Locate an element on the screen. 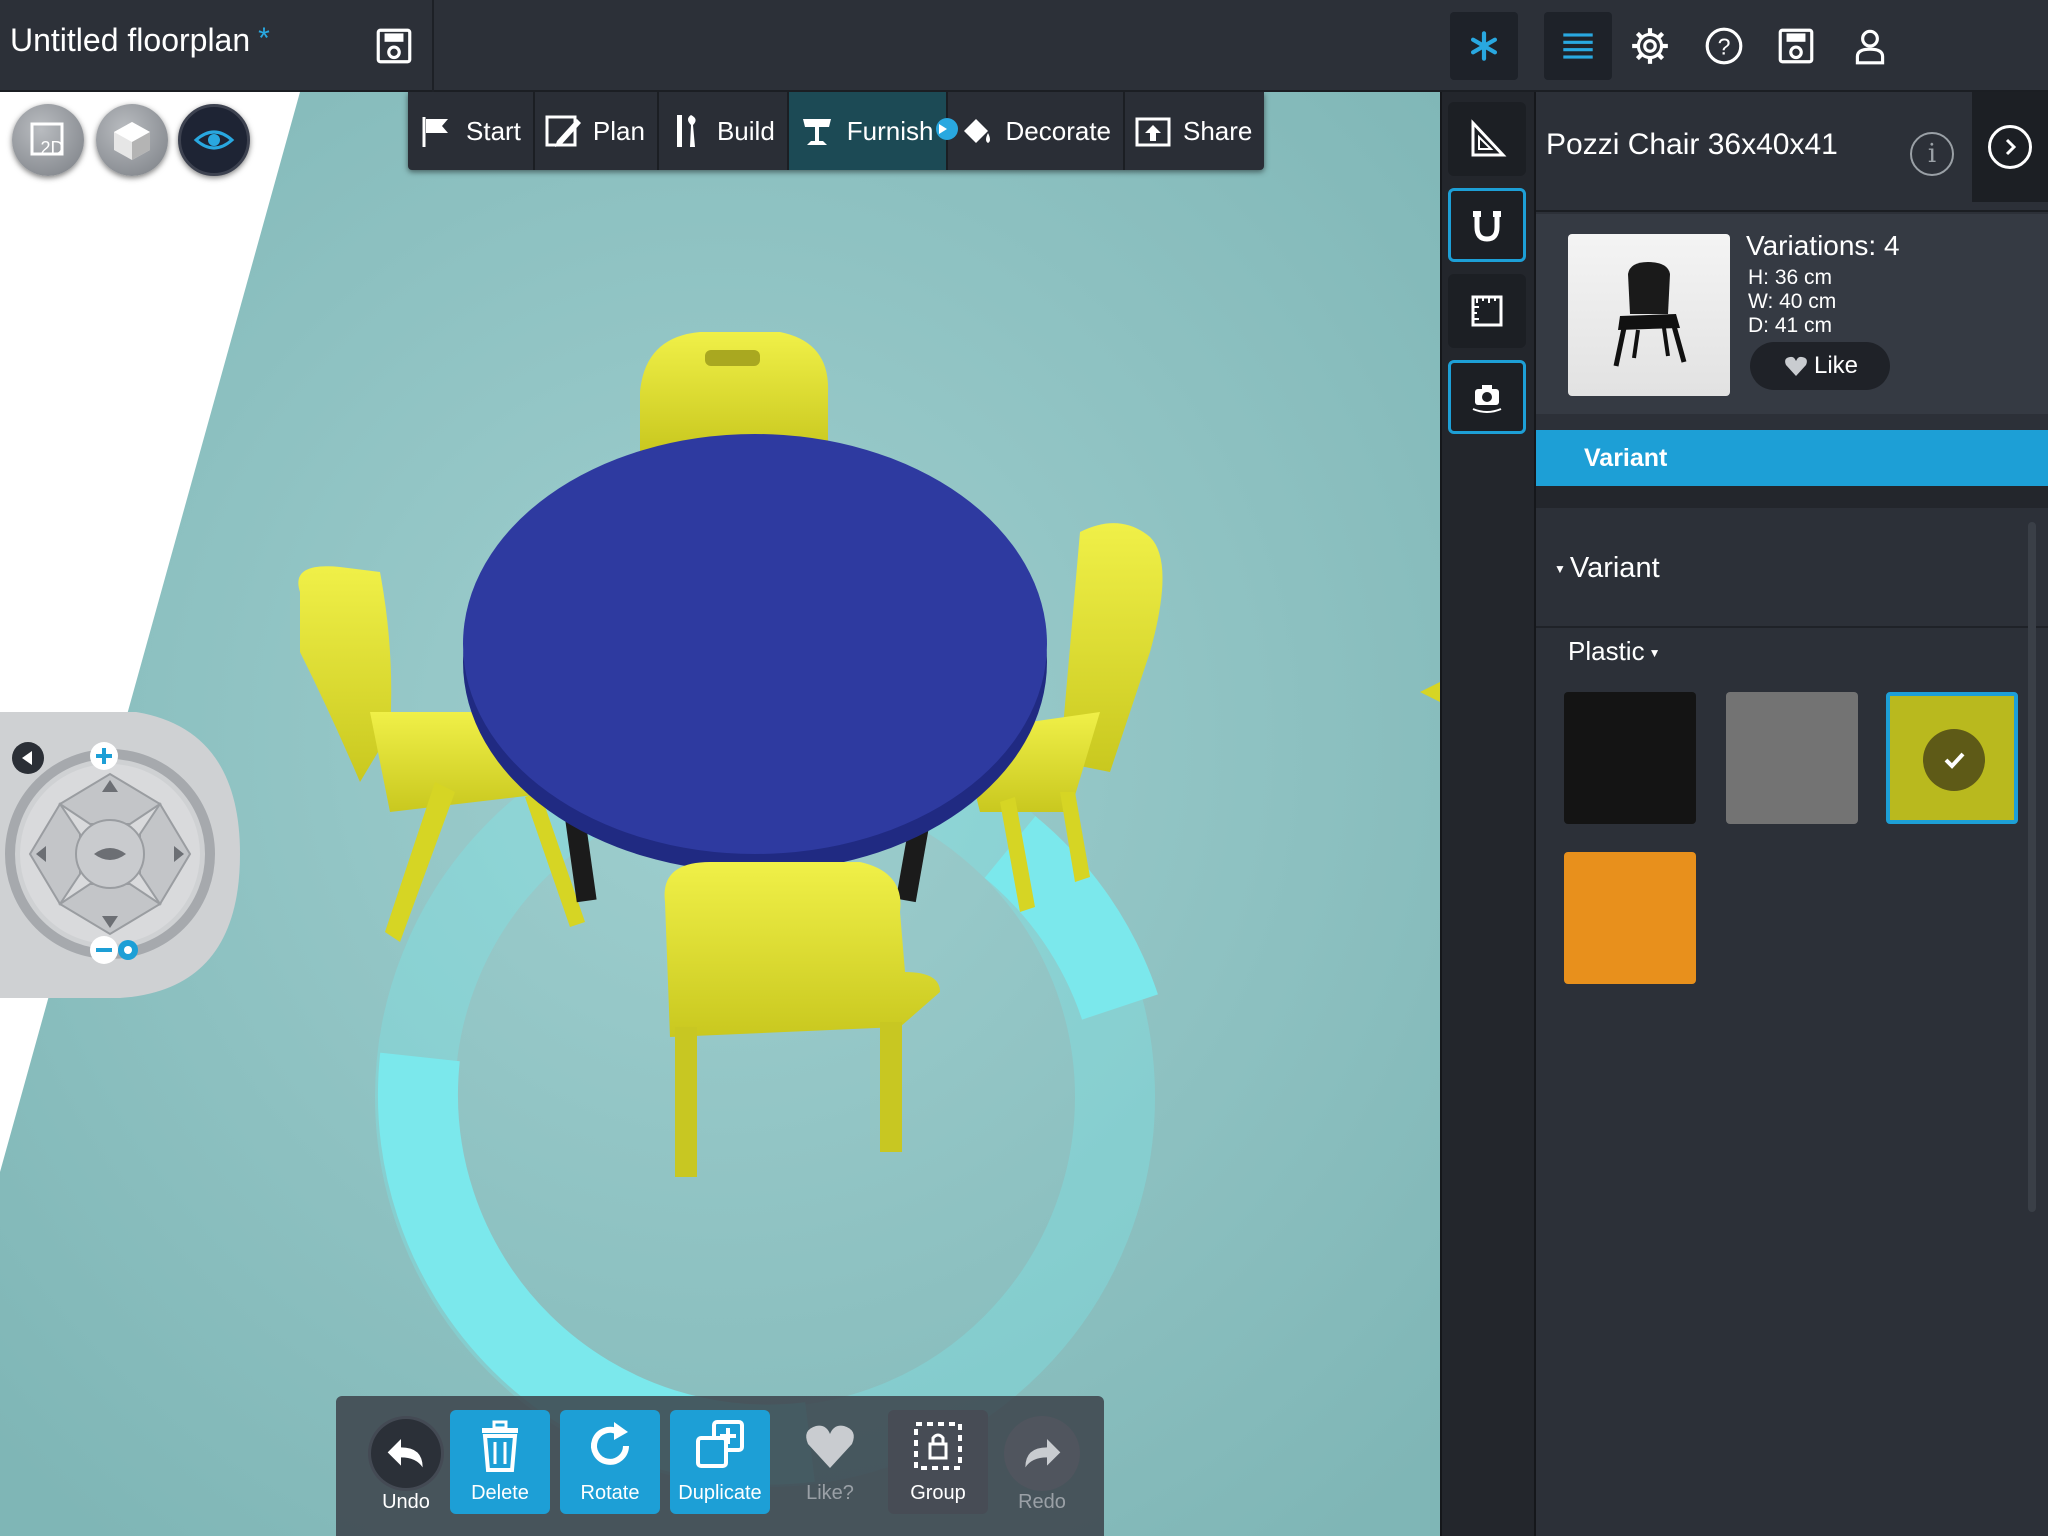 This screenshot has width=2048, height=1536. camera-button is located at coordinates (1487, 397).